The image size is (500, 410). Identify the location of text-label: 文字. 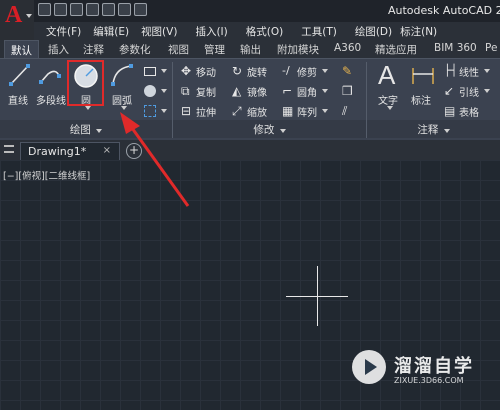
(388, 101).